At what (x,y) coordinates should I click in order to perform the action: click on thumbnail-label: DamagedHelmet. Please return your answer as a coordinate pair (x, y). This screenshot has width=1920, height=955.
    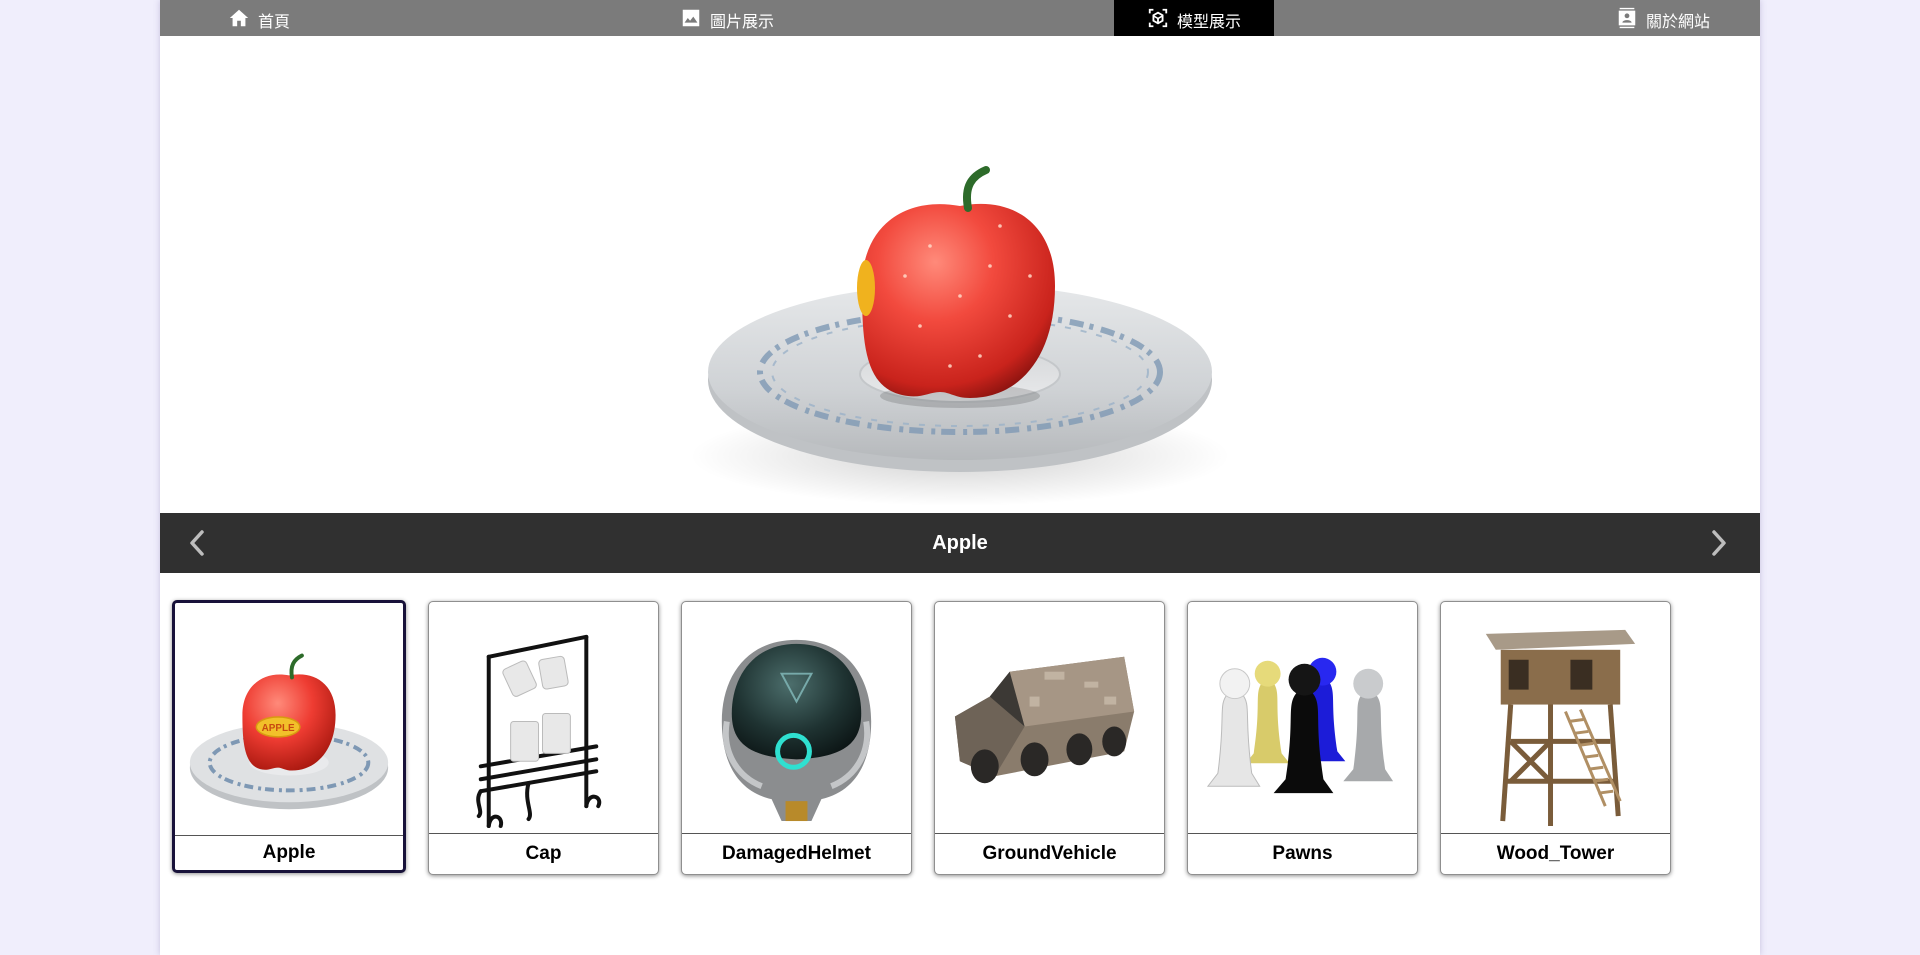
    Looking at the image, I should click on (796, 853).